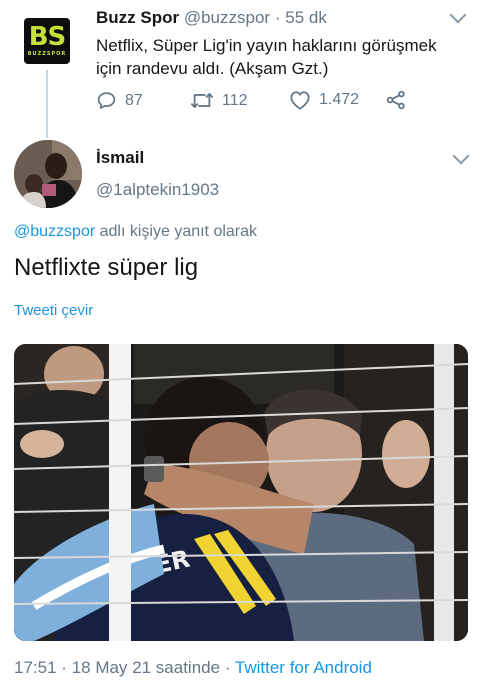  What do you see at coordinates (120, 158) in the screenshot?
I see `reply-author-name: İsmail` at bounding box center [120, 158].